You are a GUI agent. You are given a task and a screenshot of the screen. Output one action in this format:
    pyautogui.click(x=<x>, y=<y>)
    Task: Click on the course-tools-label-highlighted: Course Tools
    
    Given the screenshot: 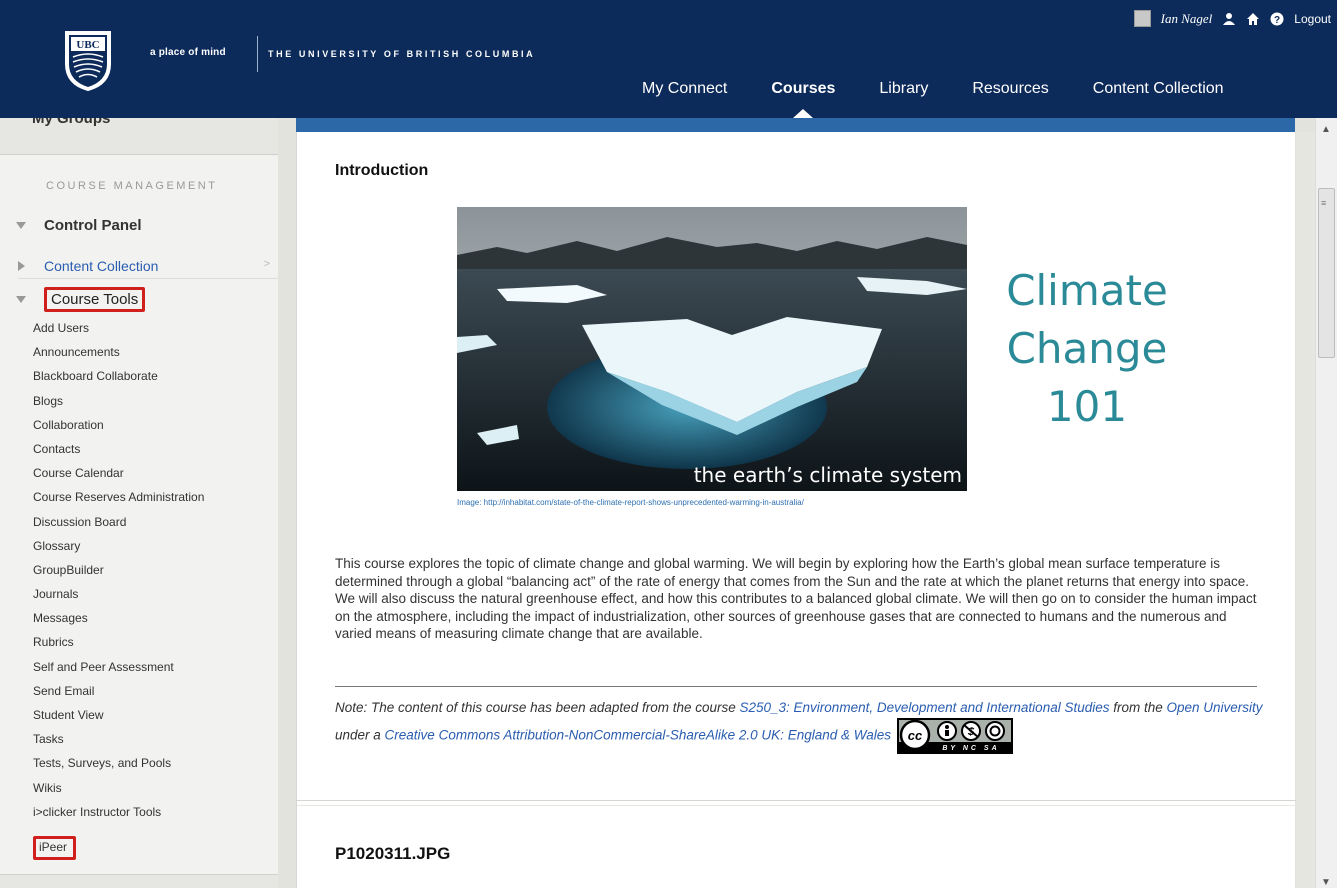 What is the action you would take?
    pyautogui.click(x=95, y=299)
    